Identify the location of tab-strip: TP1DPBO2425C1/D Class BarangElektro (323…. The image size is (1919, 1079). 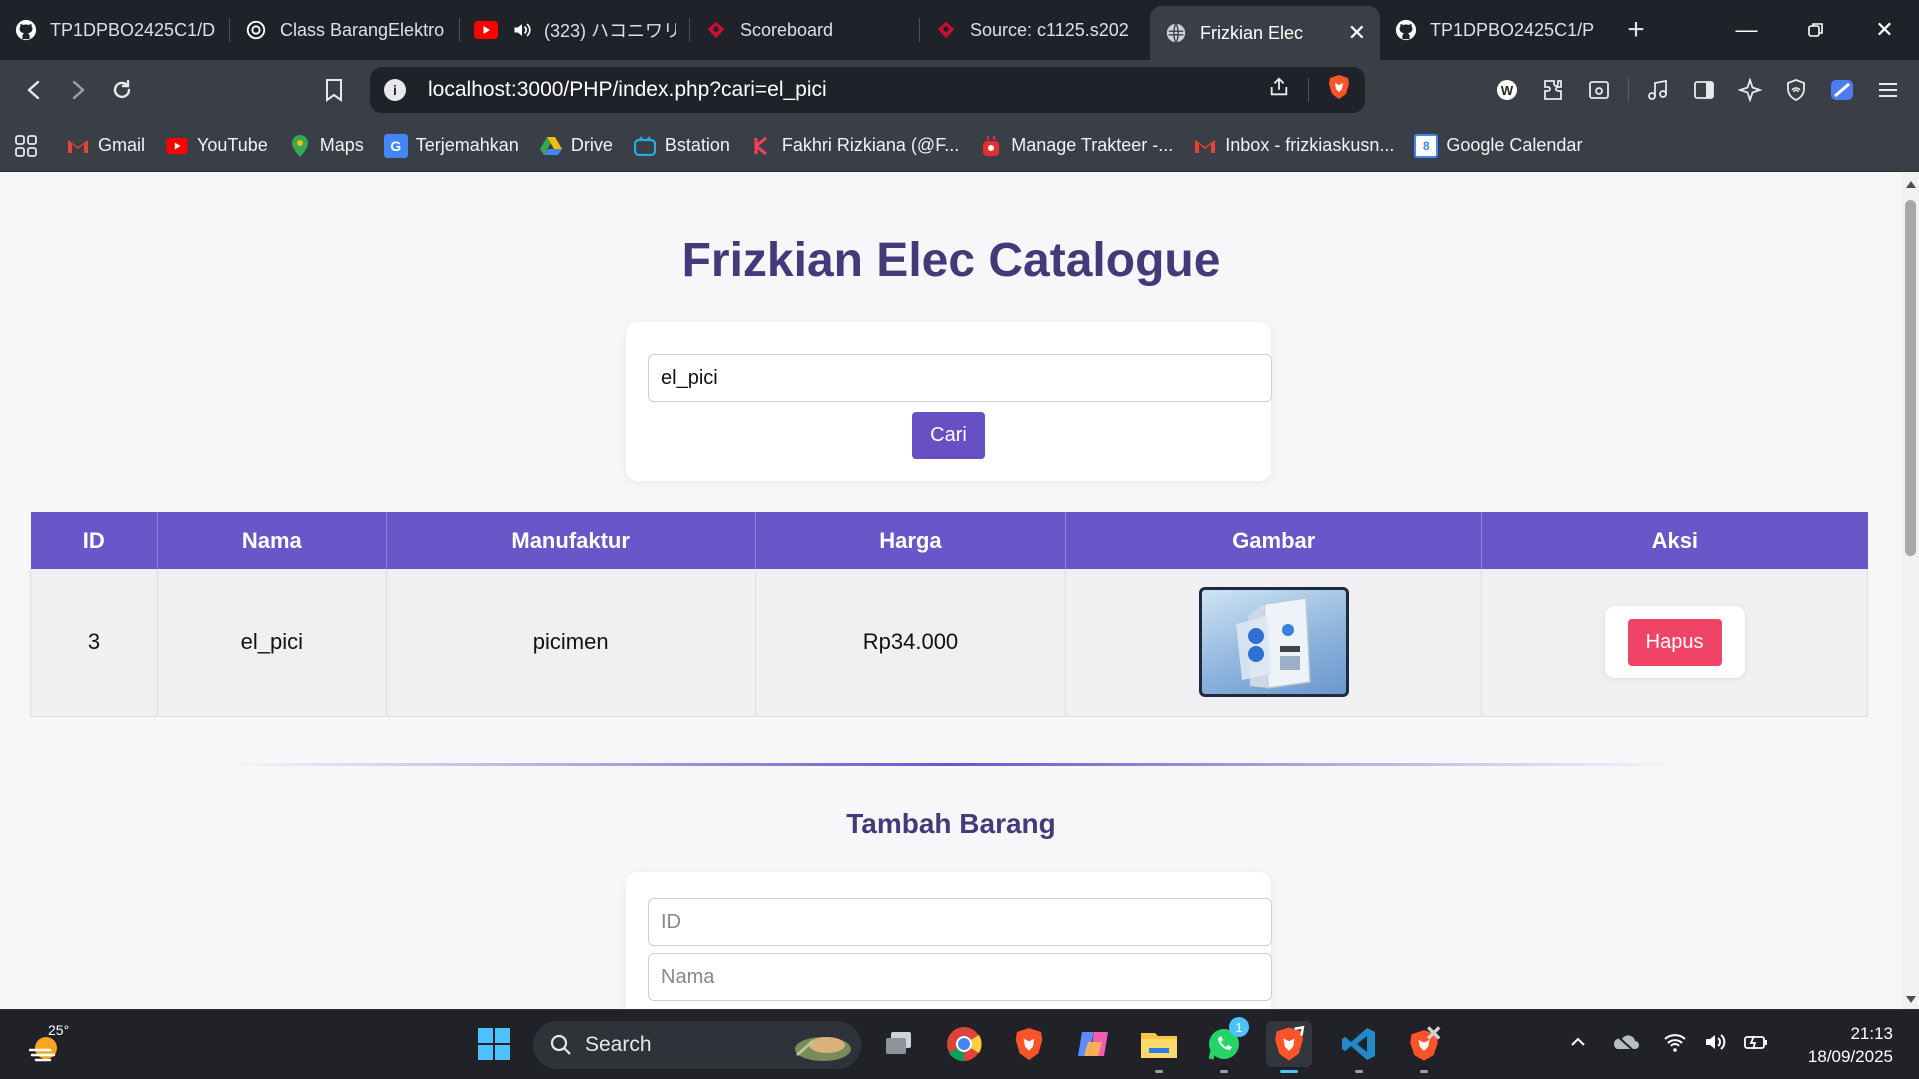
(959, 30).